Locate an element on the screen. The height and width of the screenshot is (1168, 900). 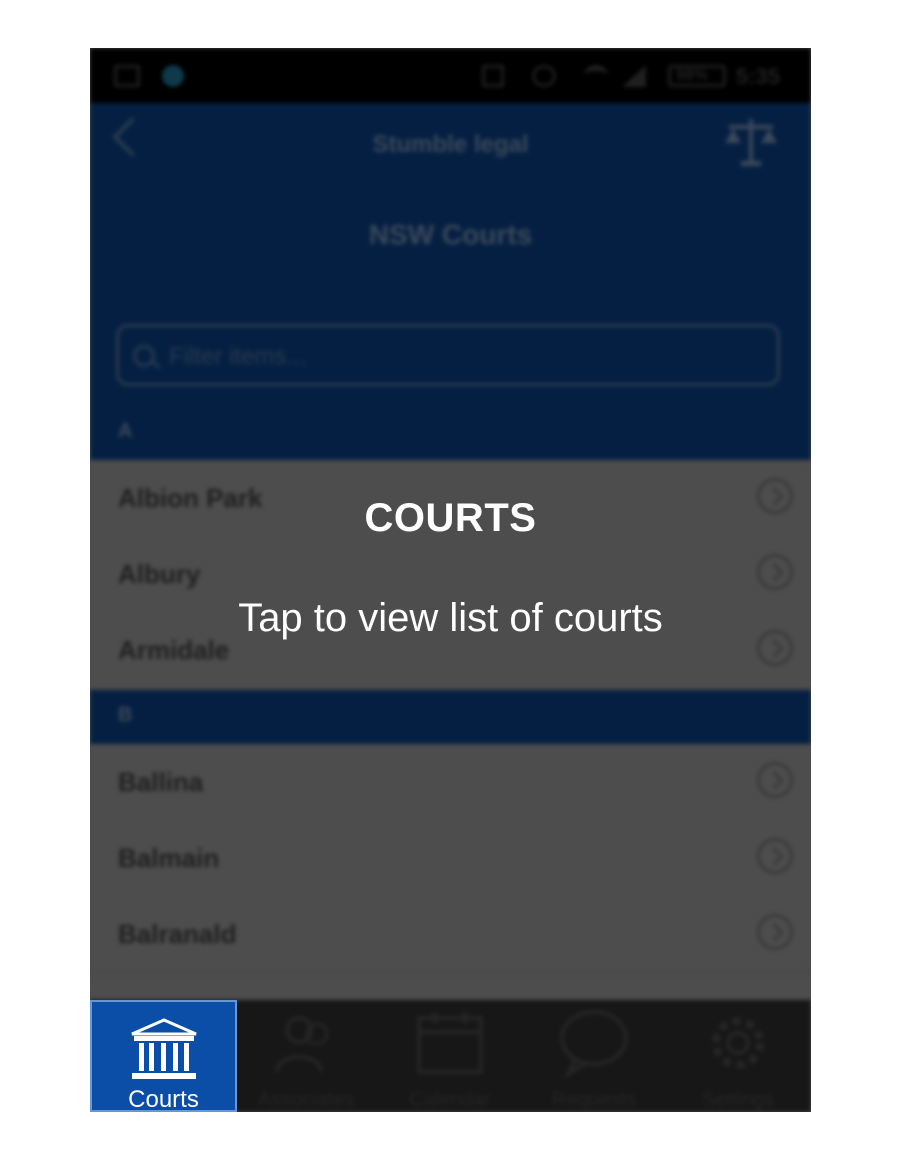
tab-courts: Courts is located at coordinates (163, 1056).